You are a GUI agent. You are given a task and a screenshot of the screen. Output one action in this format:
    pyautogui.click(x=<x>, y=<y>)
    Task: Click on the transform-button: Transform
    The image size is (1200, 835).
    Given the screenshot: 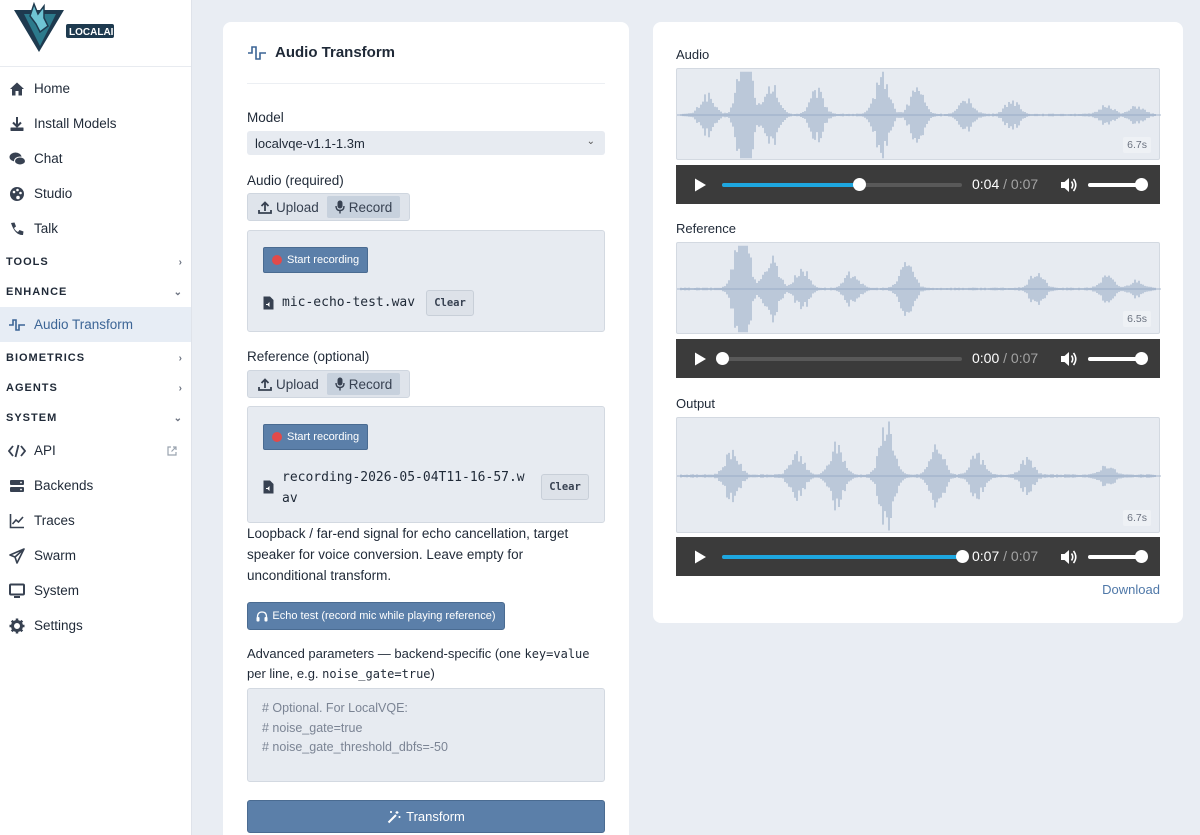 What is the action you would take?
    pyautogui.click(x=426, y=816)
    